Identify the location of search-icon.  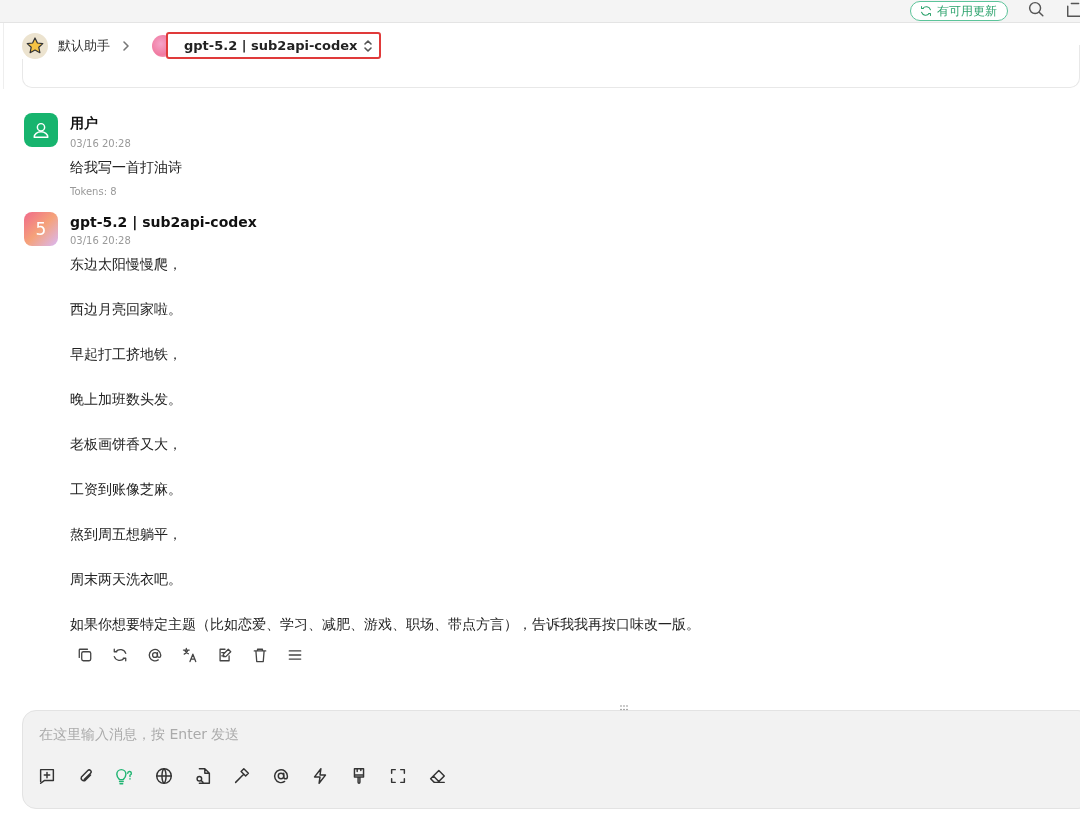
(1036, 9).